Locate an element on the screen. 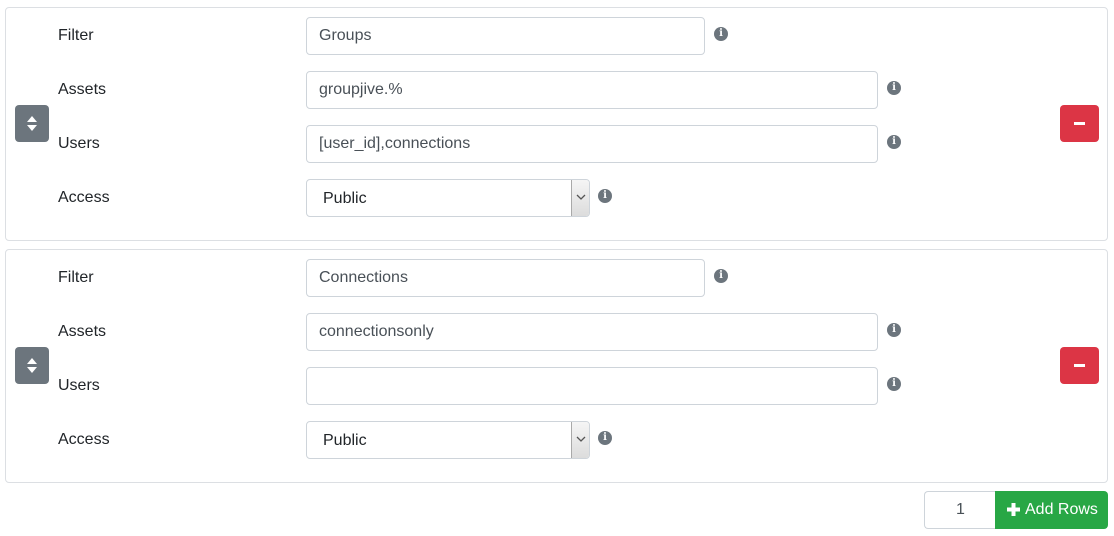 The image size is (1114, 536). rows-count-input is located at coordinates (960, 510).